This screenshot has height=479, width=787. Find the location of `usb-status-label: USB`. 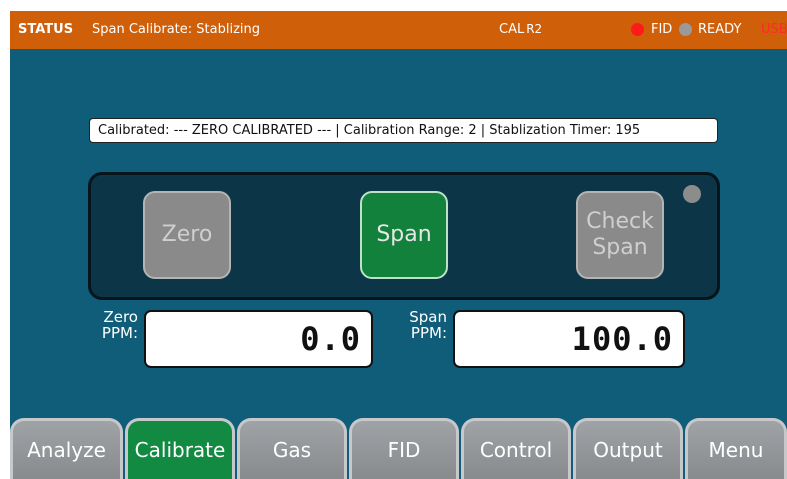

usb-status-label: USB is located at coordinates (774, 29).